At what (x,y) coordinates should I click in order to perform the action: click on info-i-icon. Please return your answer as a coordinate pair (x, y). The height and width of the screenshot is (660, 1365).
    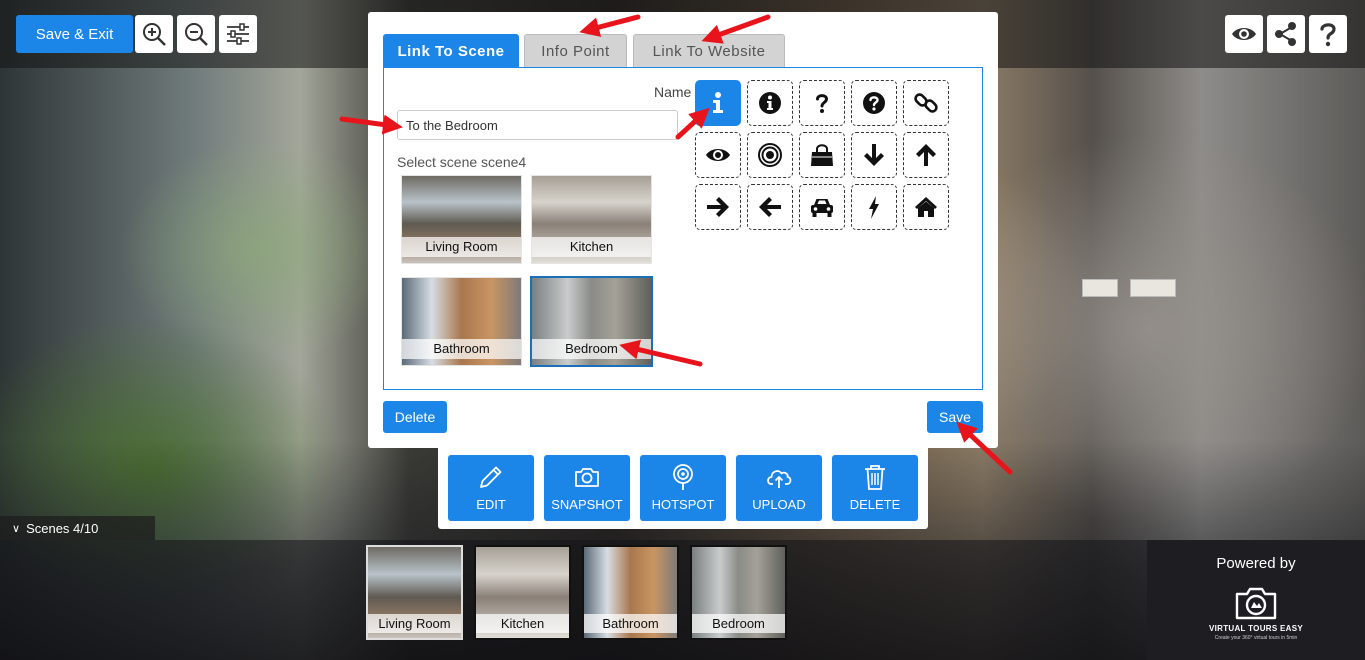
    Looking at the image, I should click on (718, 102).